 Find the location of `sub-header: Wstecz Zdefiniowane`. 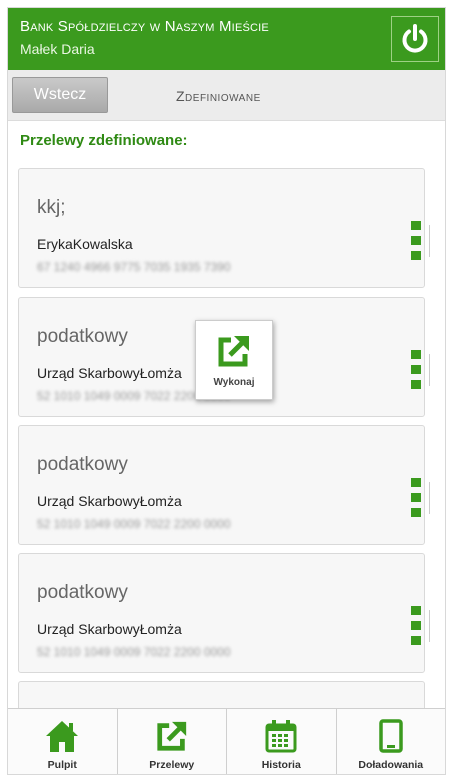

sub-header: Wstecz Zdefiniowane is located at coordinates (226, 95).